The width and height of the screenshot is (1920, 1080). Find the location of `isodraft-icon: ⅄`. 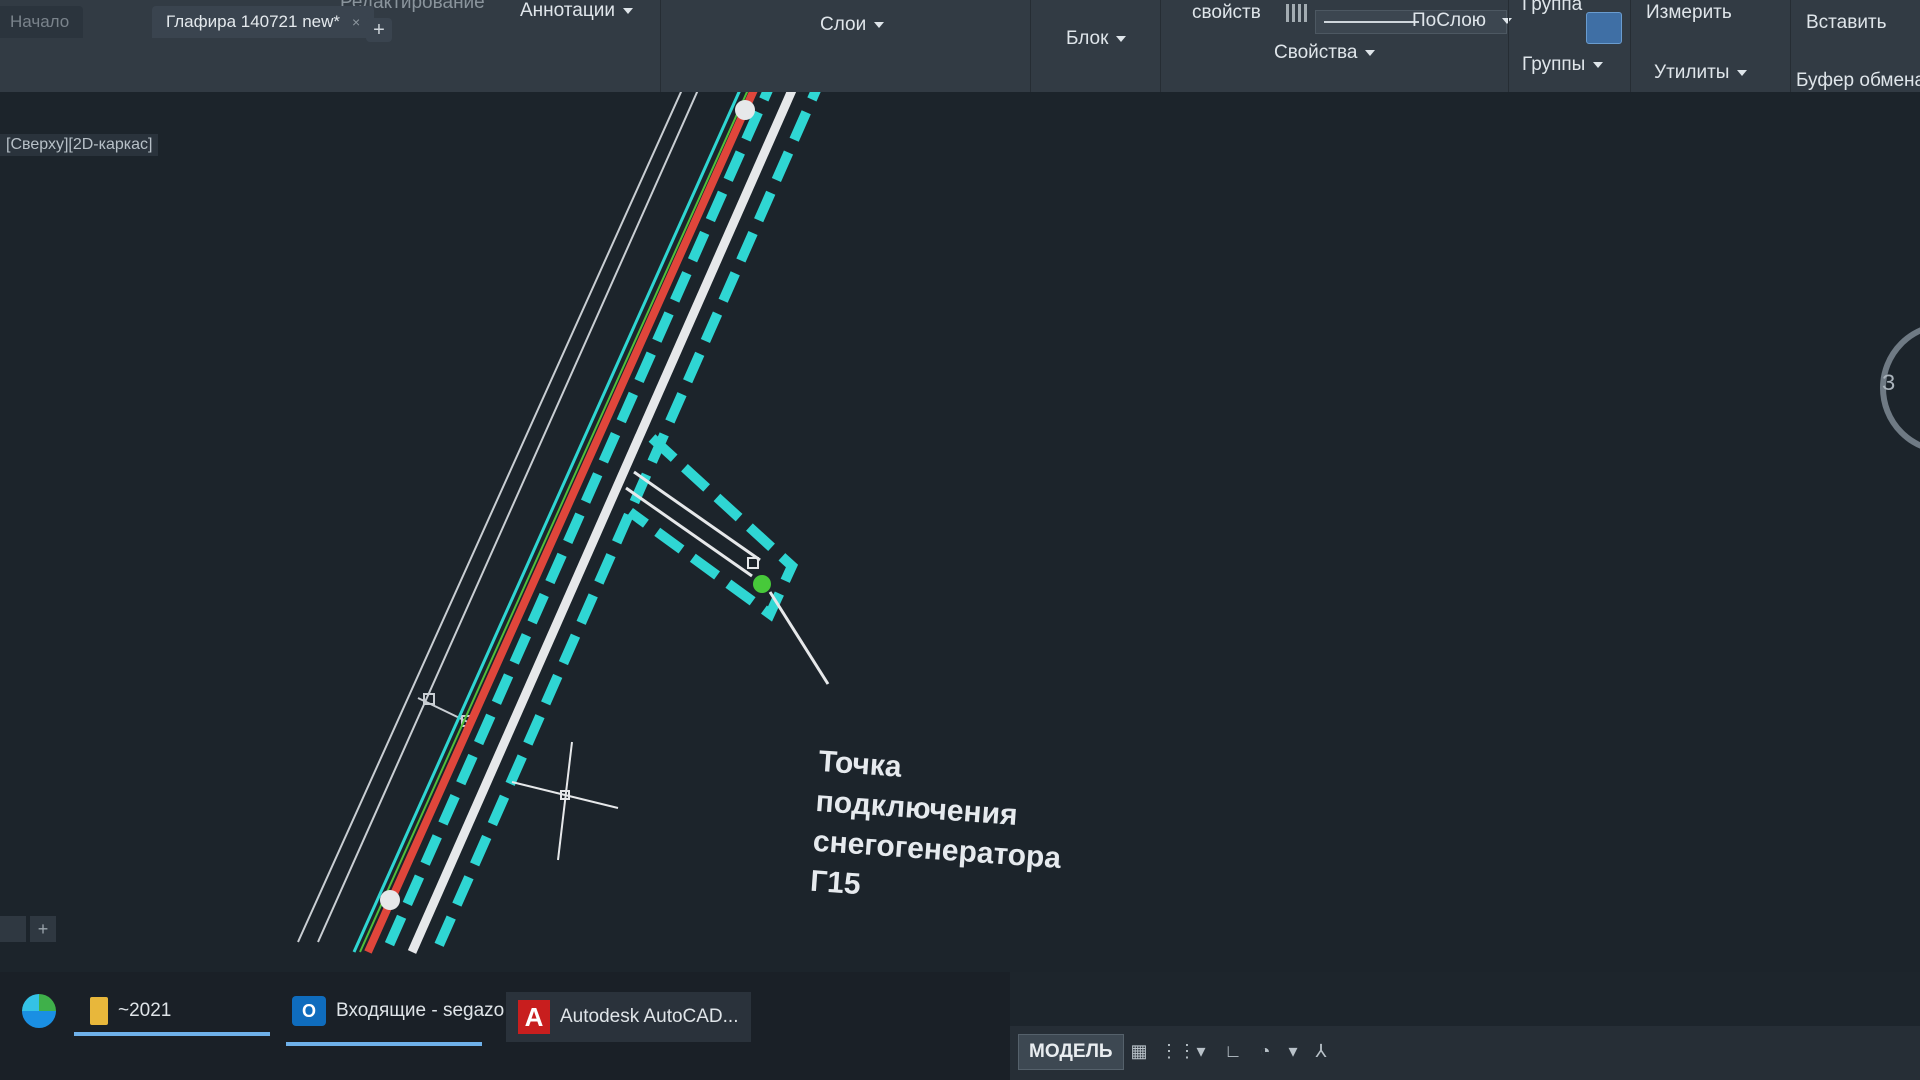

isodraft-icon: ⅄ is located at coordinates (1321, 1051).